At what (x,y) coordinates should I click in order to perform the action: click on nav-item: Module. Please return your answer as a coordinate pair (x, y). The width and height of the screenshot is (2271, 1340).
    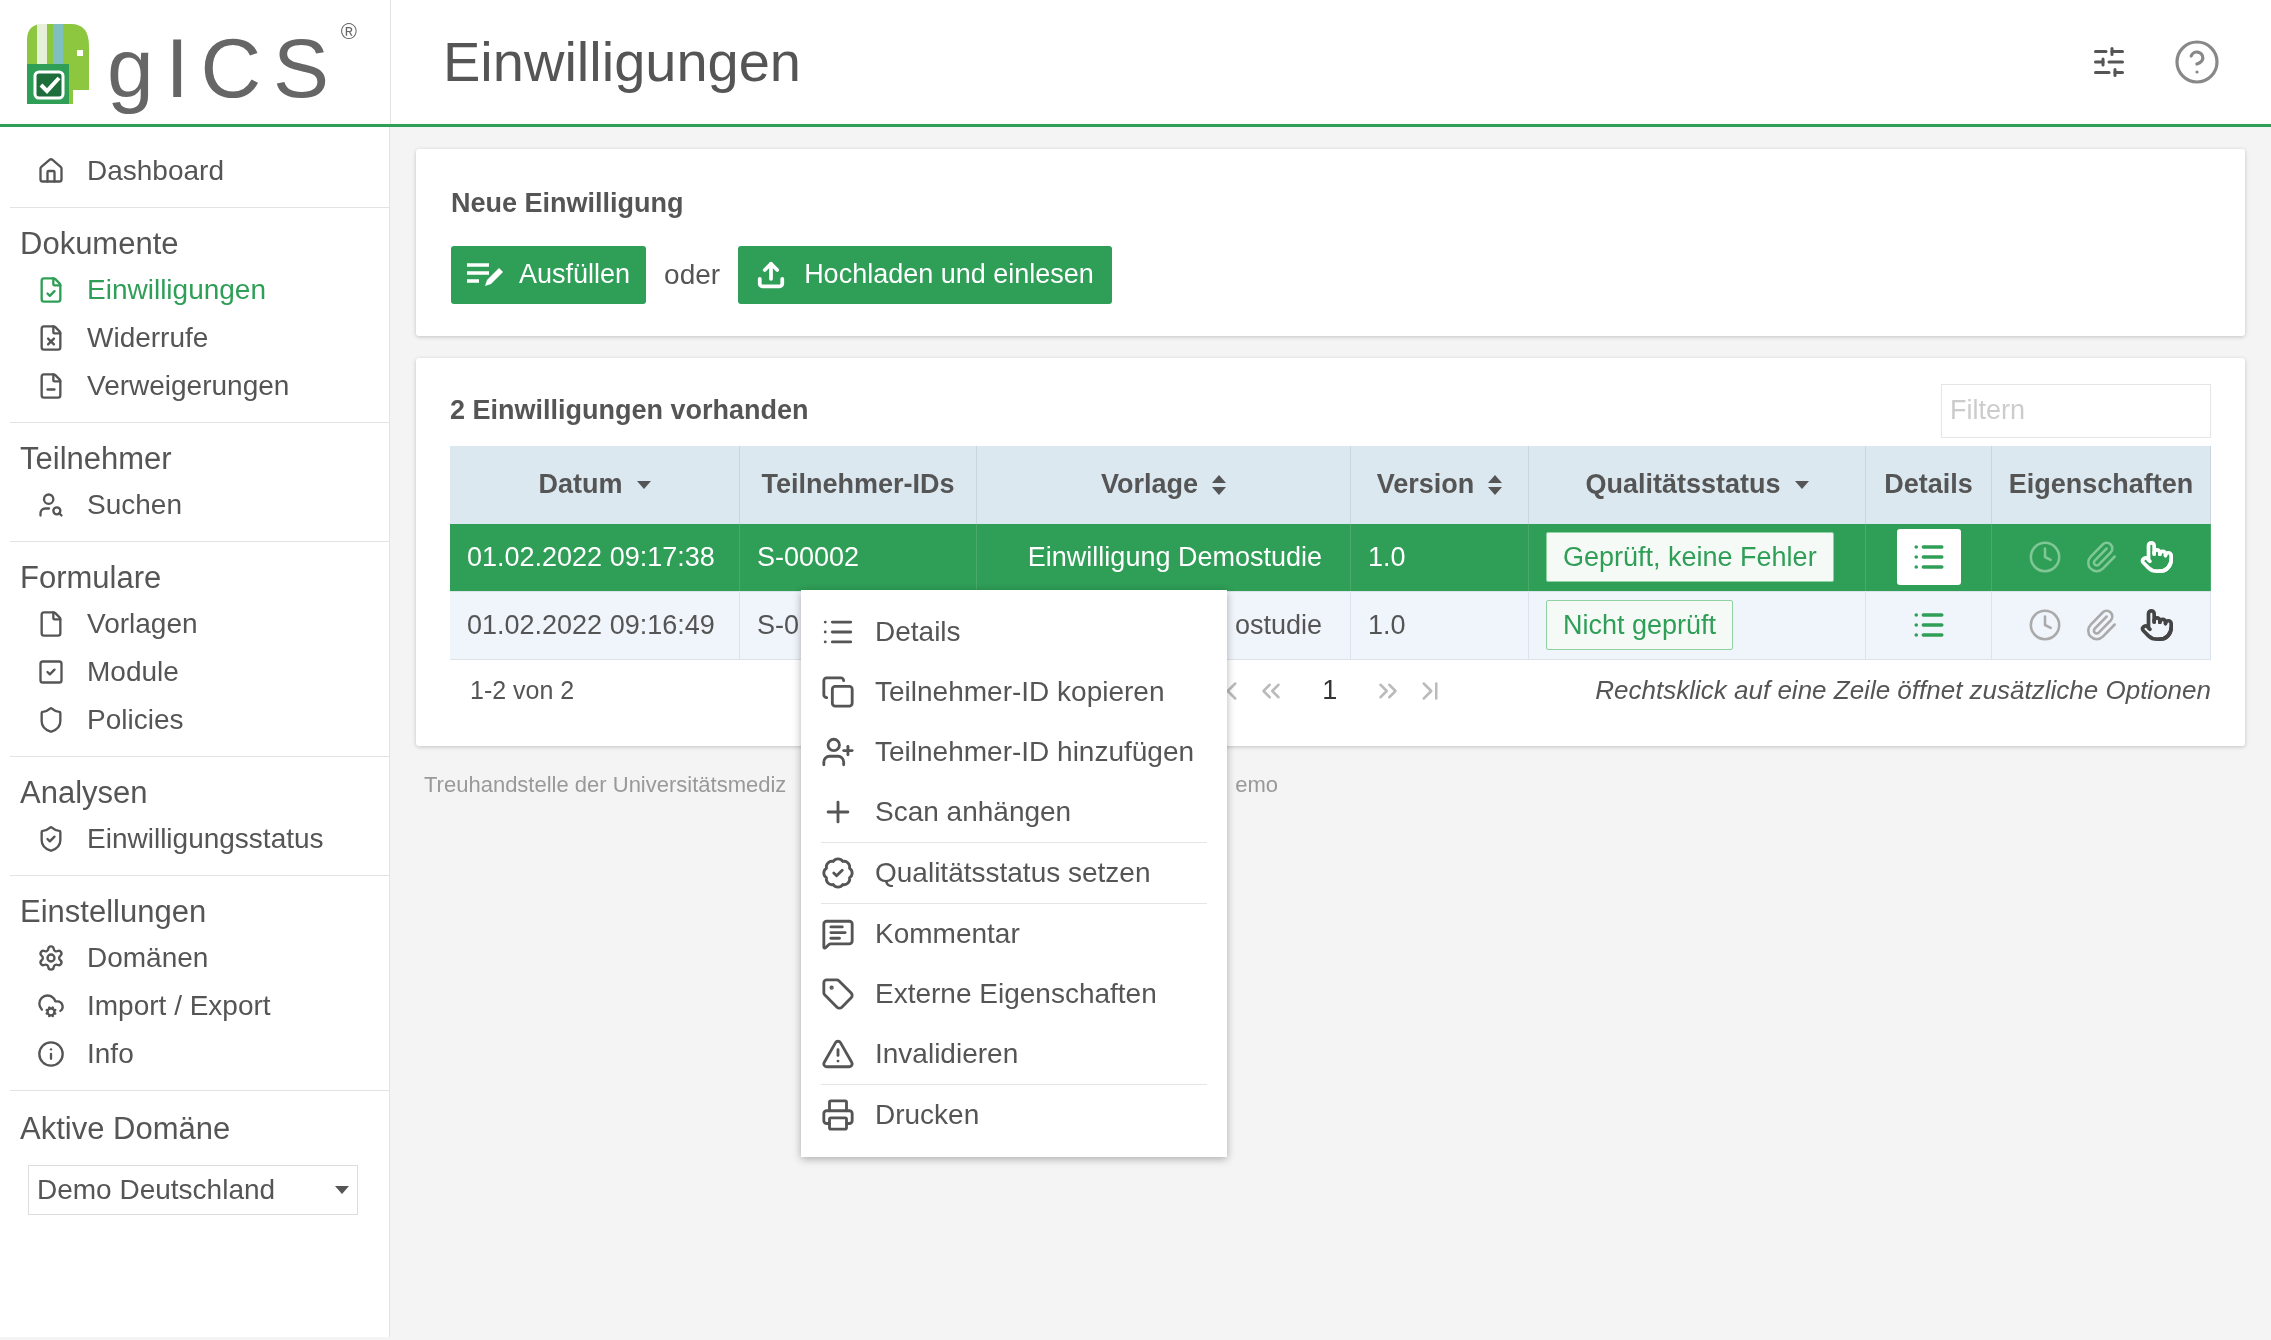
    Looking at the image, I should click on (199, 672).